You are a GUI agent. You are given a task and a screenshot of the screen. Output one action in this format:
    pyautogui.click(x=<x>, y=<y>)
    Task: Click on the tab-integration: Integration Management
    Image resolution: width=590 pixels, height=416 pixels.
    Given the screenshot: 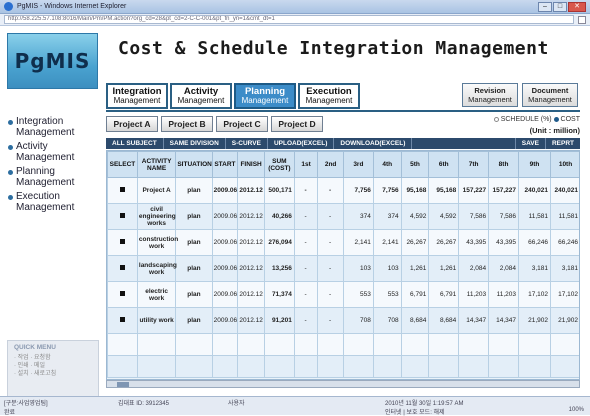 What is the action you would take?
    pyautogui.click(x=137, y=96)
    